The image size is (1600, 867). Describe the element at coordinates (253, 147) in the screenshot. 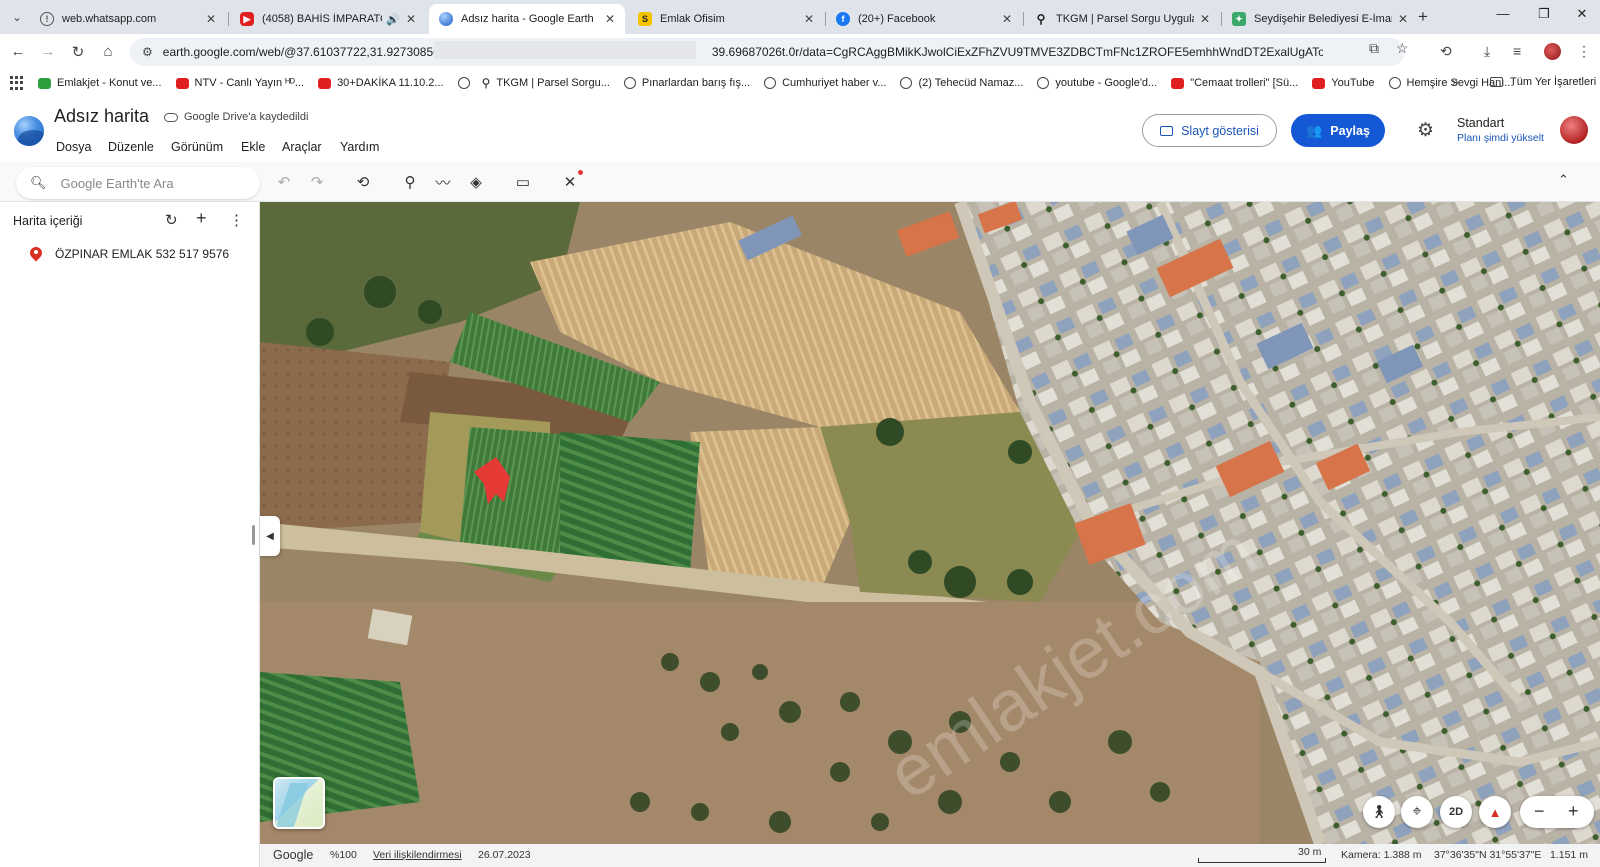

I see `menu-insert: Ekle` at that location.